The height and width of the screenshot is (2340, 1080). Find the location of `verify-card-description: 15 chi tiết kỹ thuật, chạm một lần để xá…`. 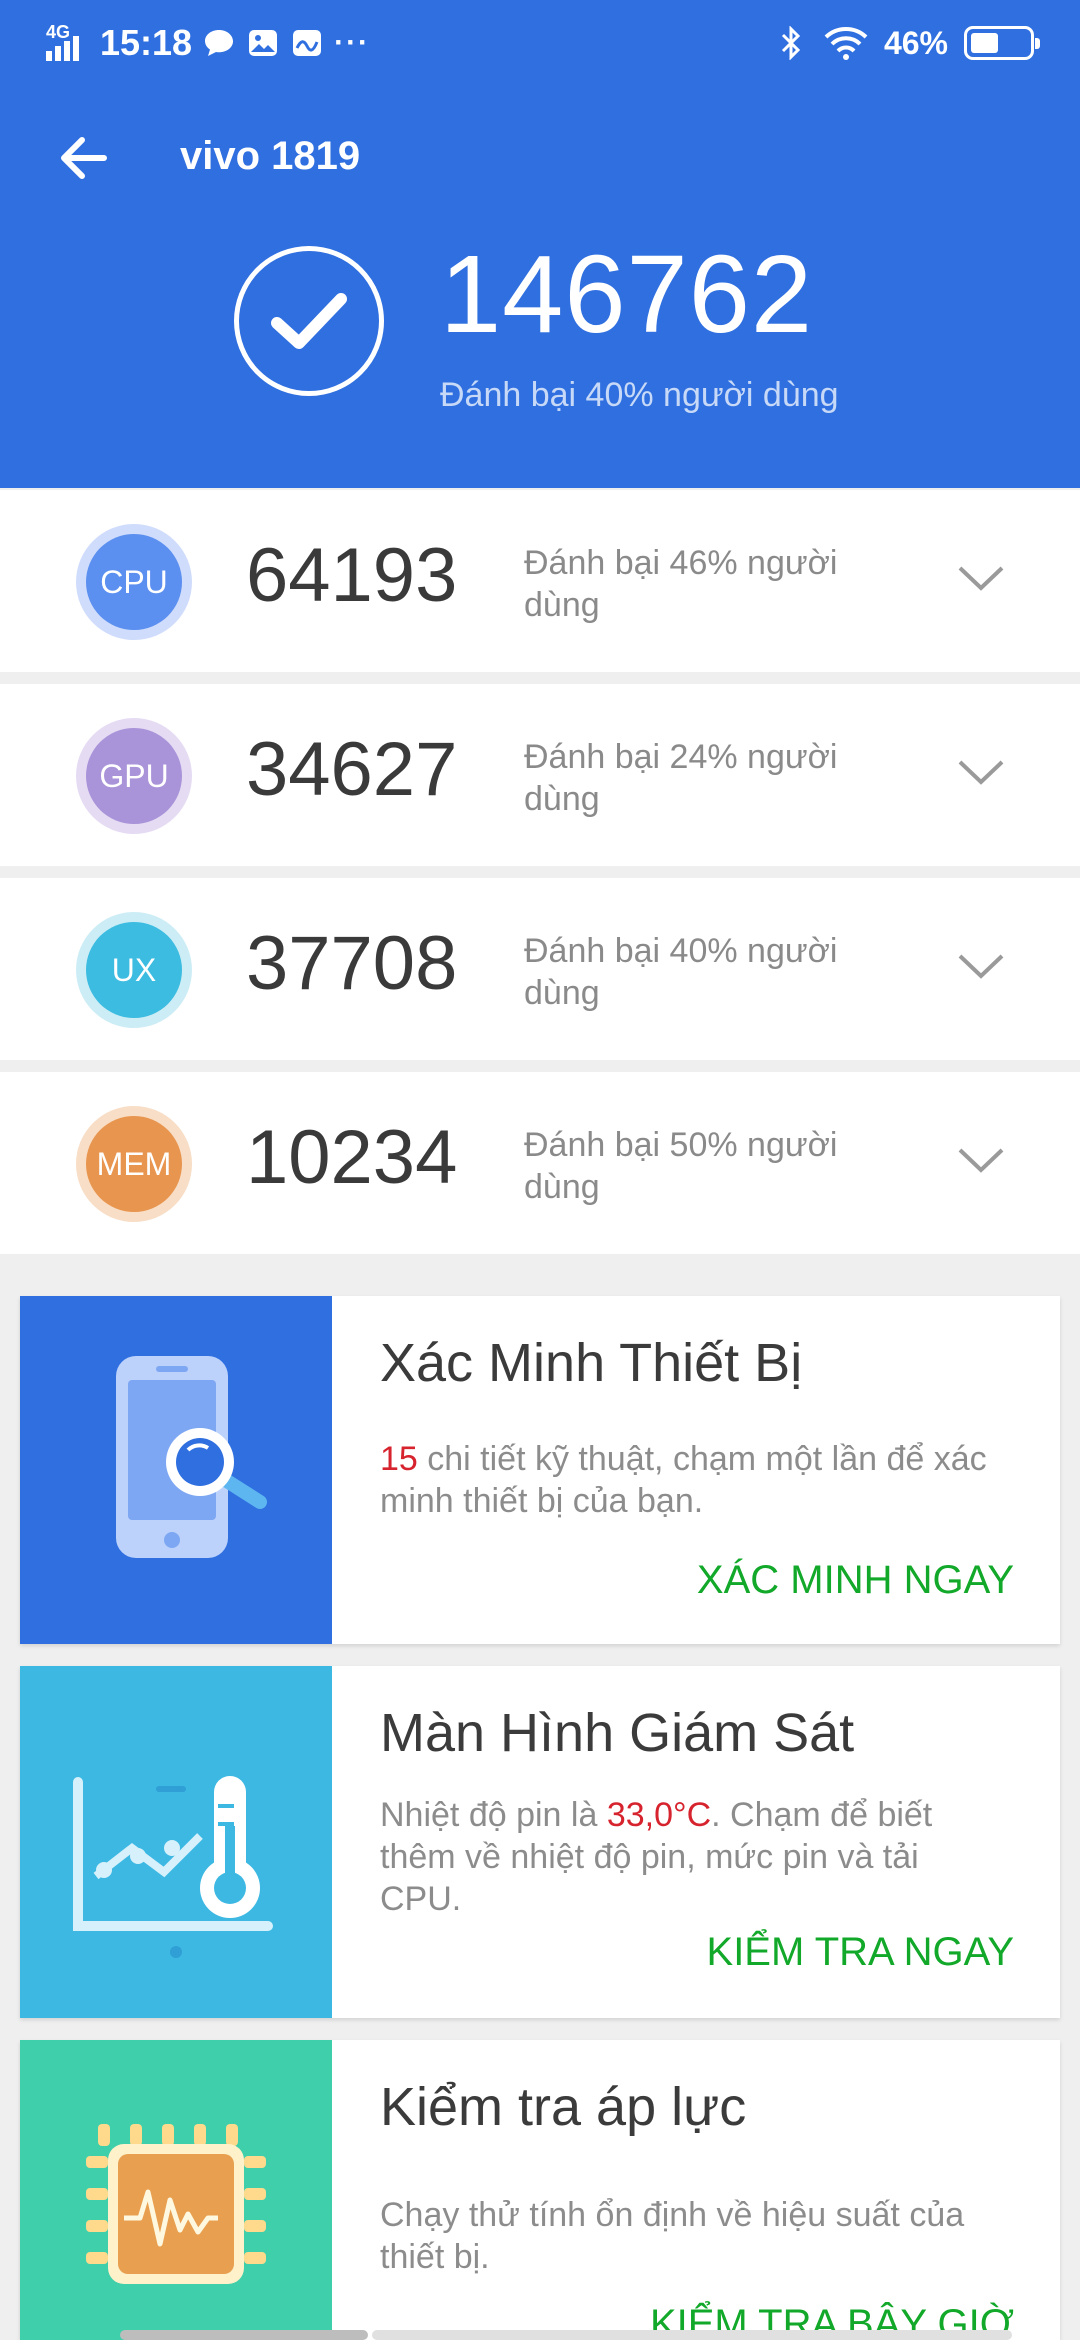

verify-card-description: 15 chi tiết kỹ thuật, chạm một lần để xá… is located at coordinates (690, 1480).